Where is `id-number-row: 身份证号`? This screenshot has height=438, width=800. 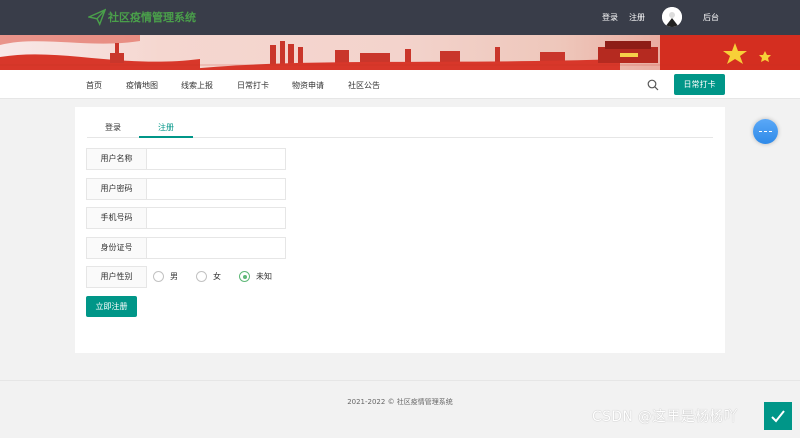 id-number-row: 身份证号 is located at coordinates (186, 248).